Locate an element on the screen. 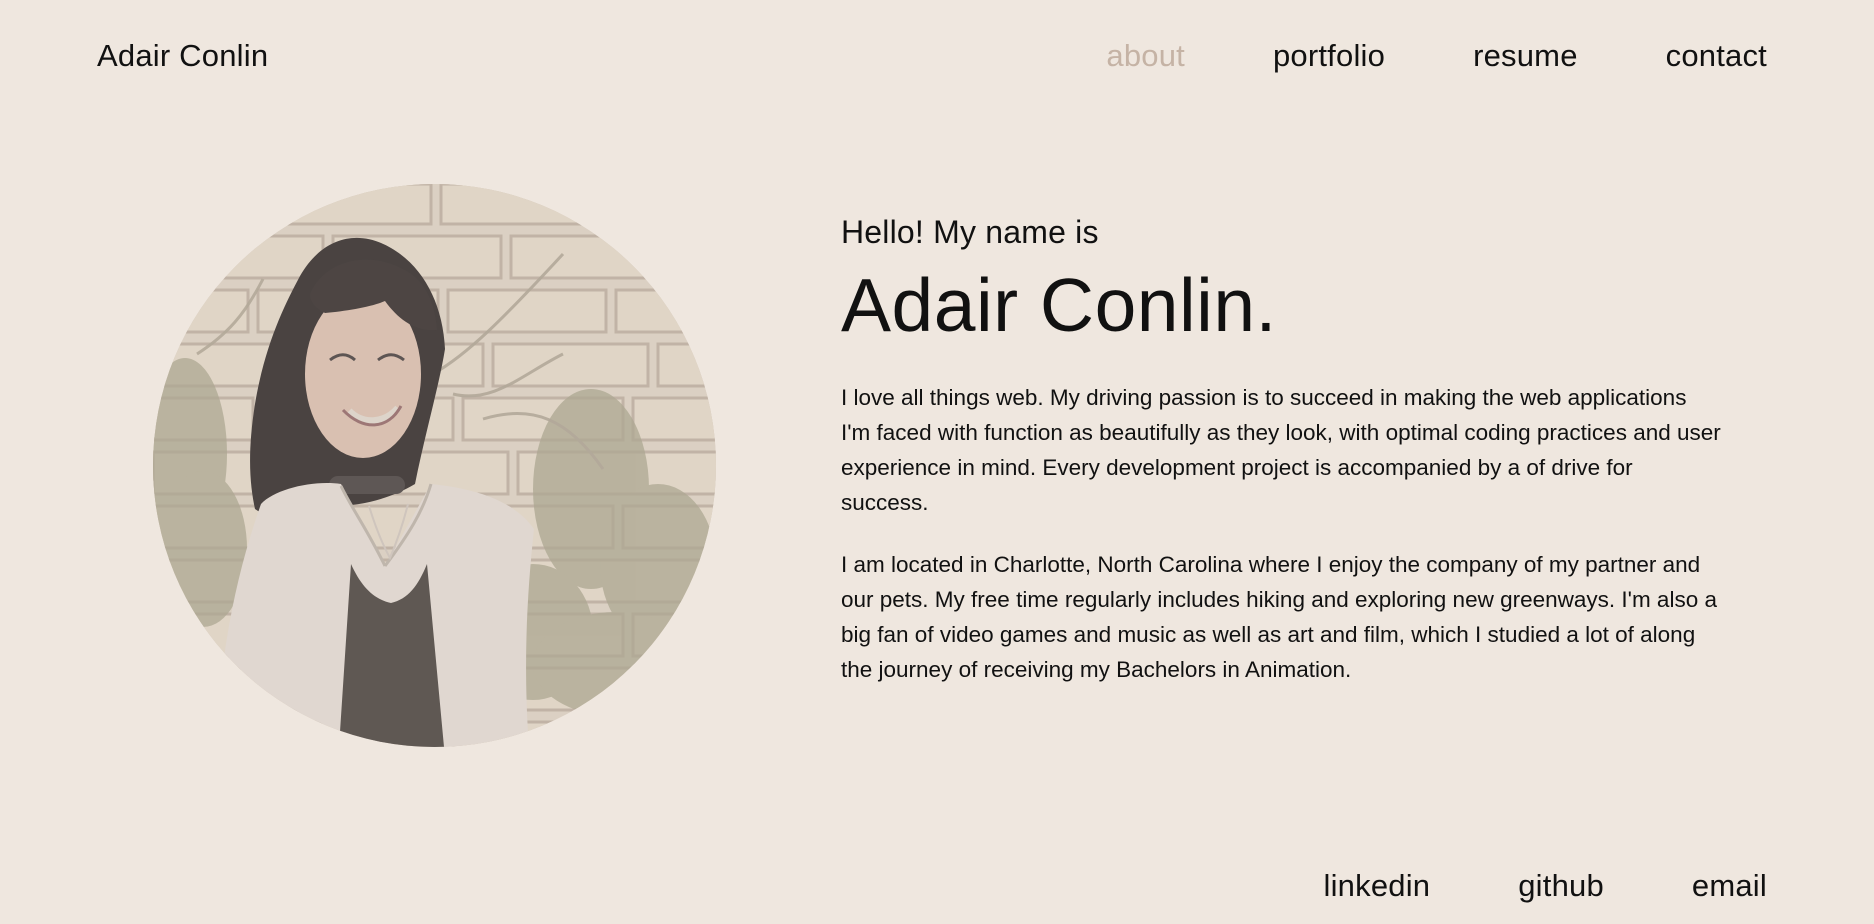 The height and width of the screenshot is (924, 1874). main-navigation: about portfolio resume contact is located at coordinates (1436, 56).